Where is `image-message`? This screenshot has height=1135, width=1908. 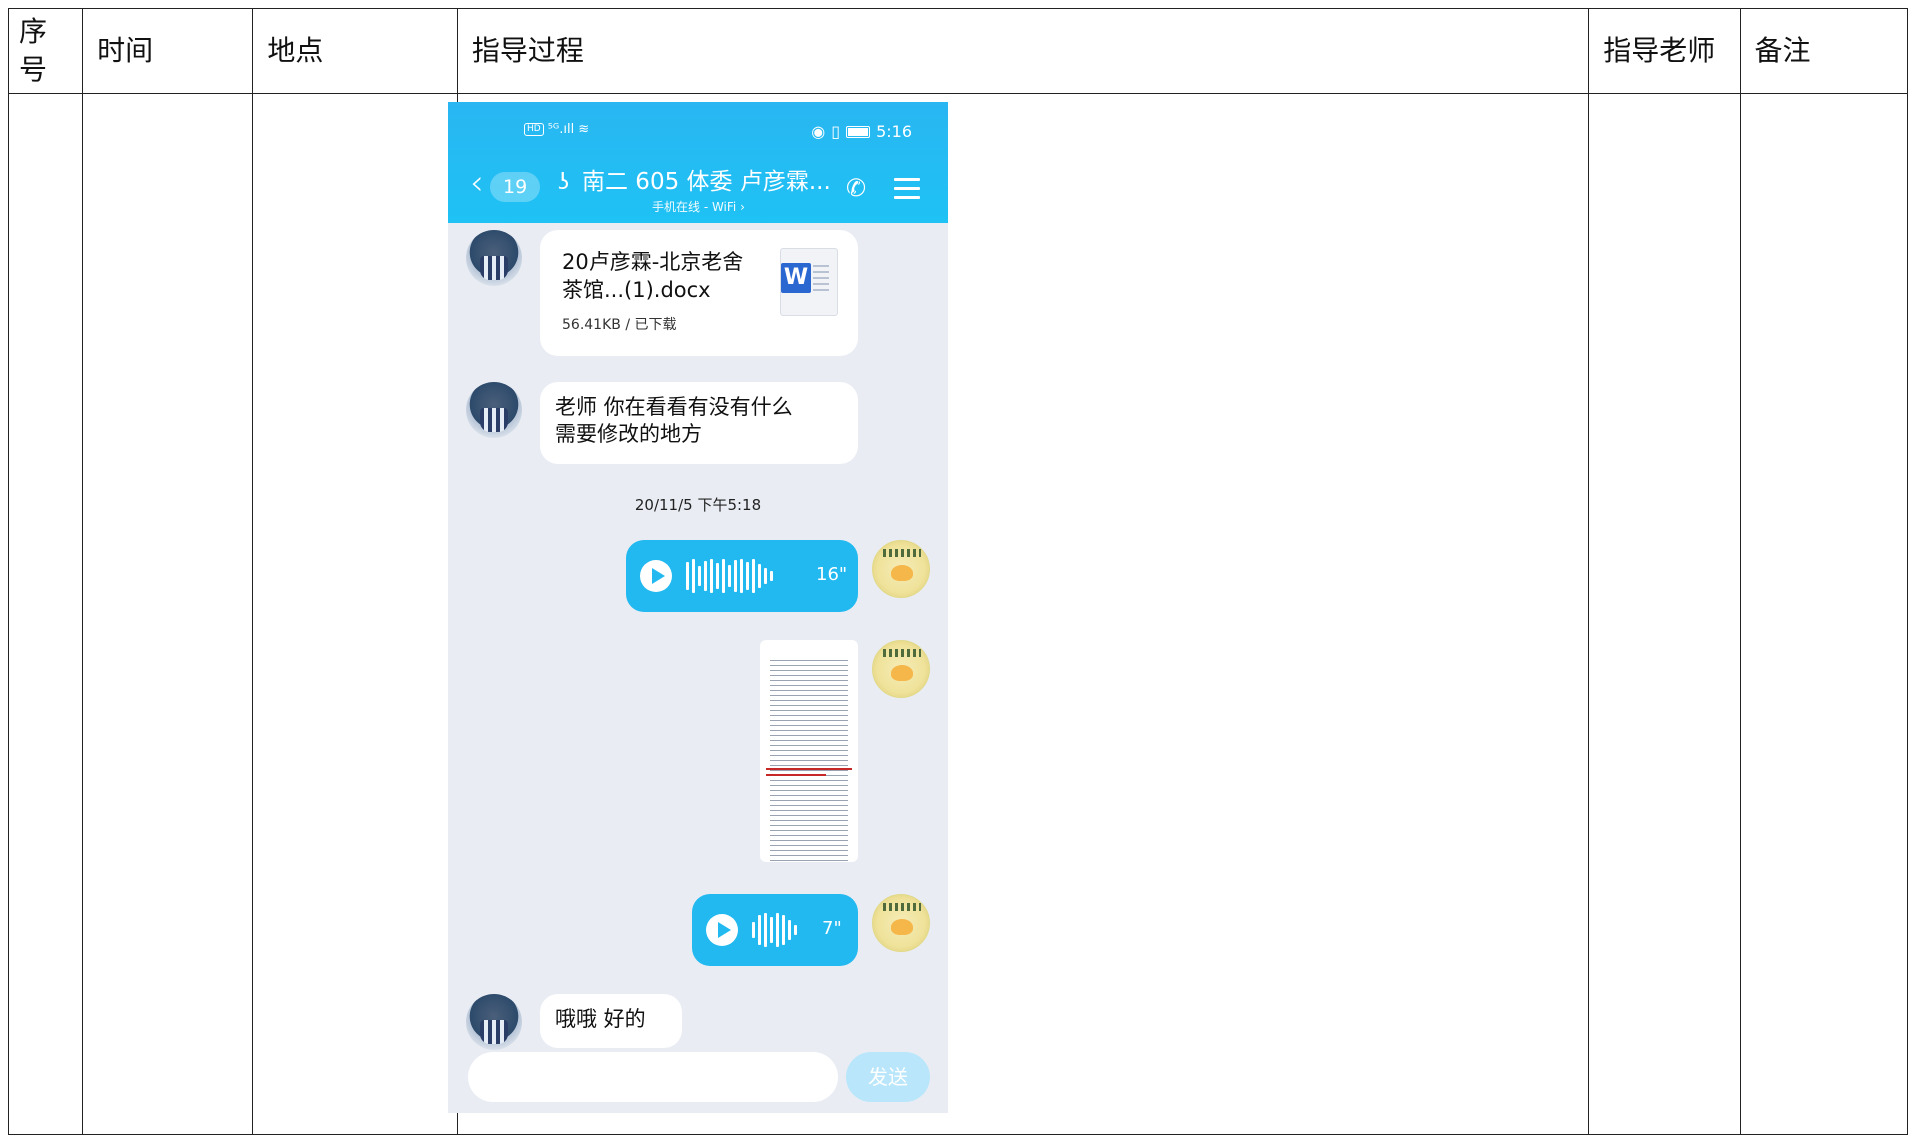 image-message is located at coordinates (809, 751).